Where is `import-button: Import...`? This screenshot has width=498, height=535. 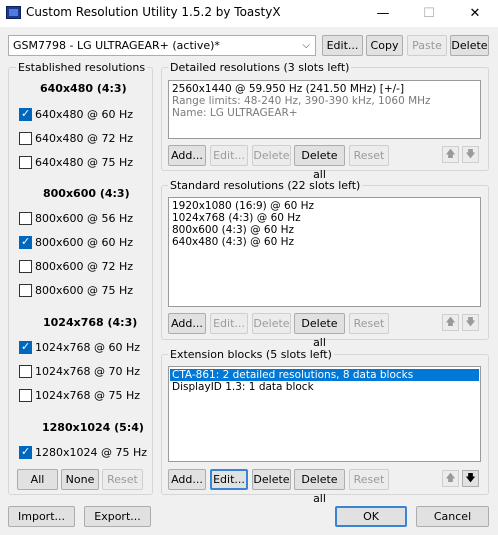
import-button: Import... is located at coordinates (41, 516).